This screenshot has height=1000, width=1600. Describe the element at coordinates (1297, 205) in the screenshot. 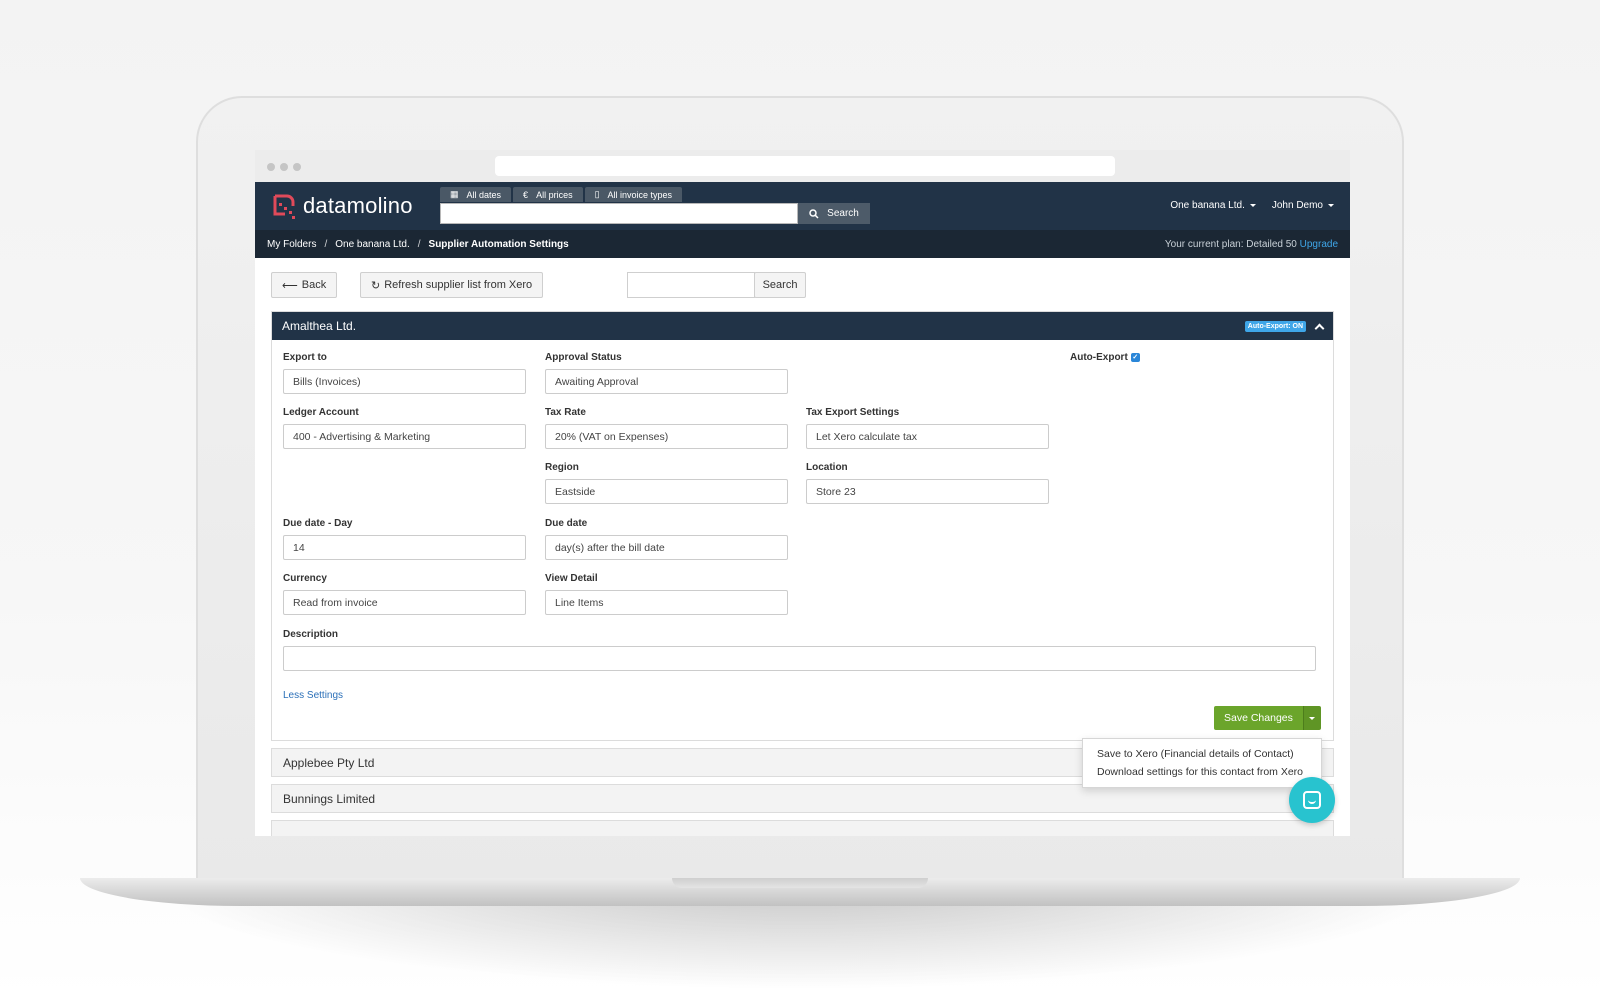

I see `user-name: John Demo` at that location.